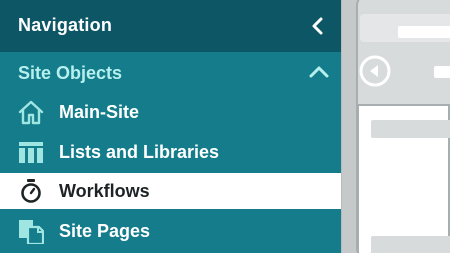 This screenshot has height=253, width=450. I want to click on nav-item-workflows: Workflows, so click(170, 191).